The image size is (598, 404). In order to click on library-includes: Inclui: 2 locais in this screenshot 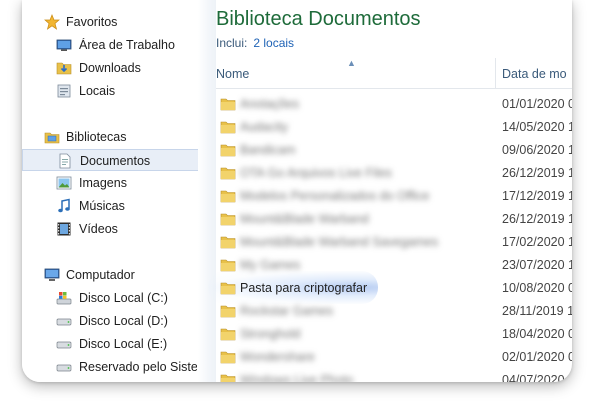, I will do `click(255, 43)`.